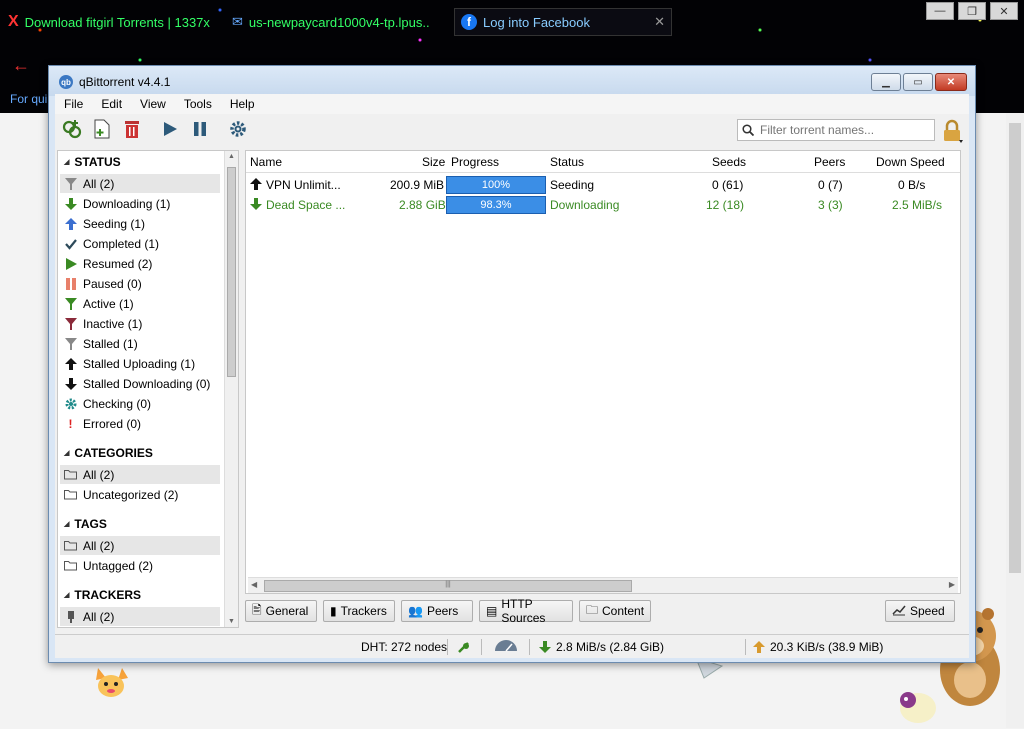 The image size is (1024, 729). I want to click on connection-status-icon, so click(464, 647).